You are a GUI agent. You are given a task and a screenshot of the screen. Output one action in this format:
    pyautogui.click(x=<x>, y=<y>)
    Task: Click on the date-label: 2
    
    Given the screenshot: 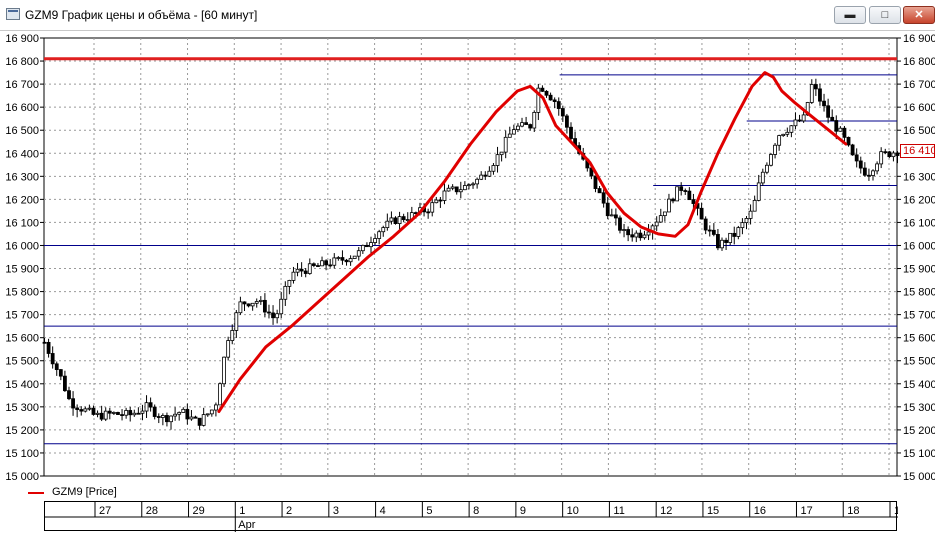 What is the action you would take?
    pyautogui.click(x=289, y=511)
    